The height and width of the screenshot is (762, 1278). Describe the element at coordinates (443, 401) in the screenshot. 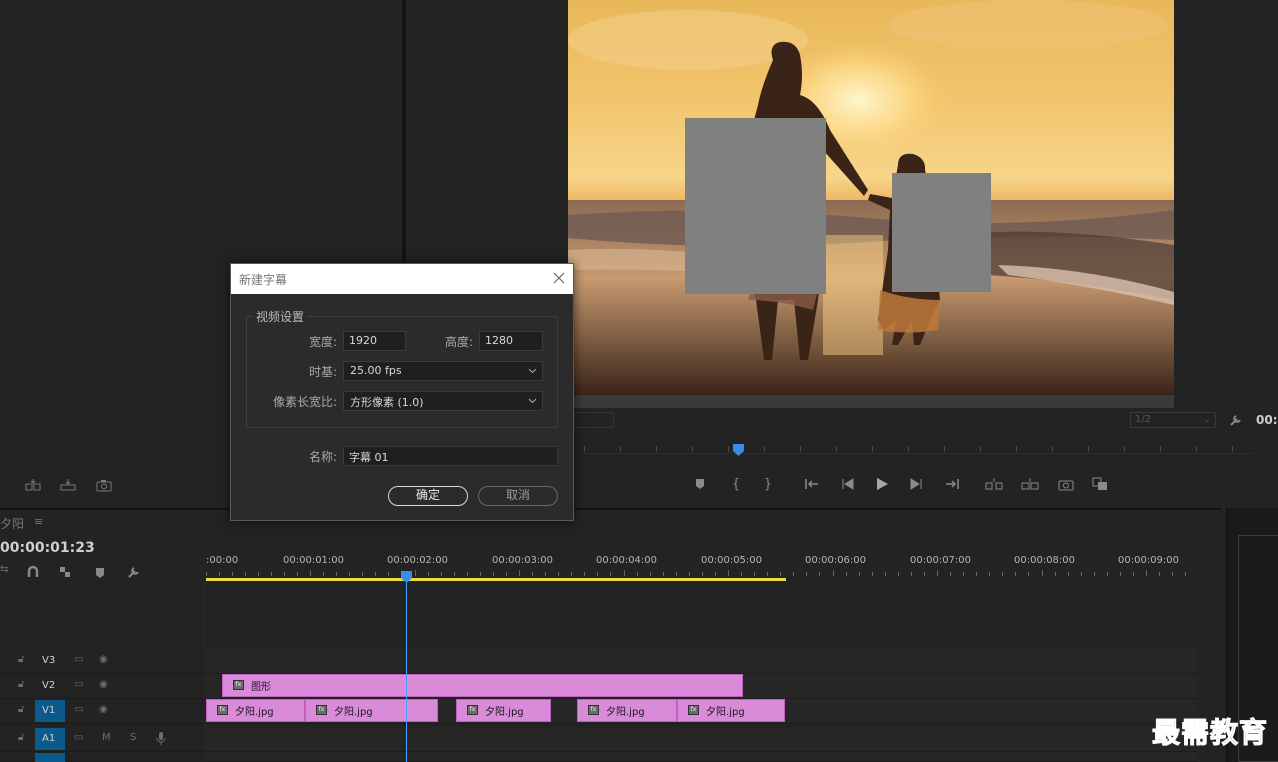

I see `pixel-aspect-select: 方形像素 (1.0)` at that location.